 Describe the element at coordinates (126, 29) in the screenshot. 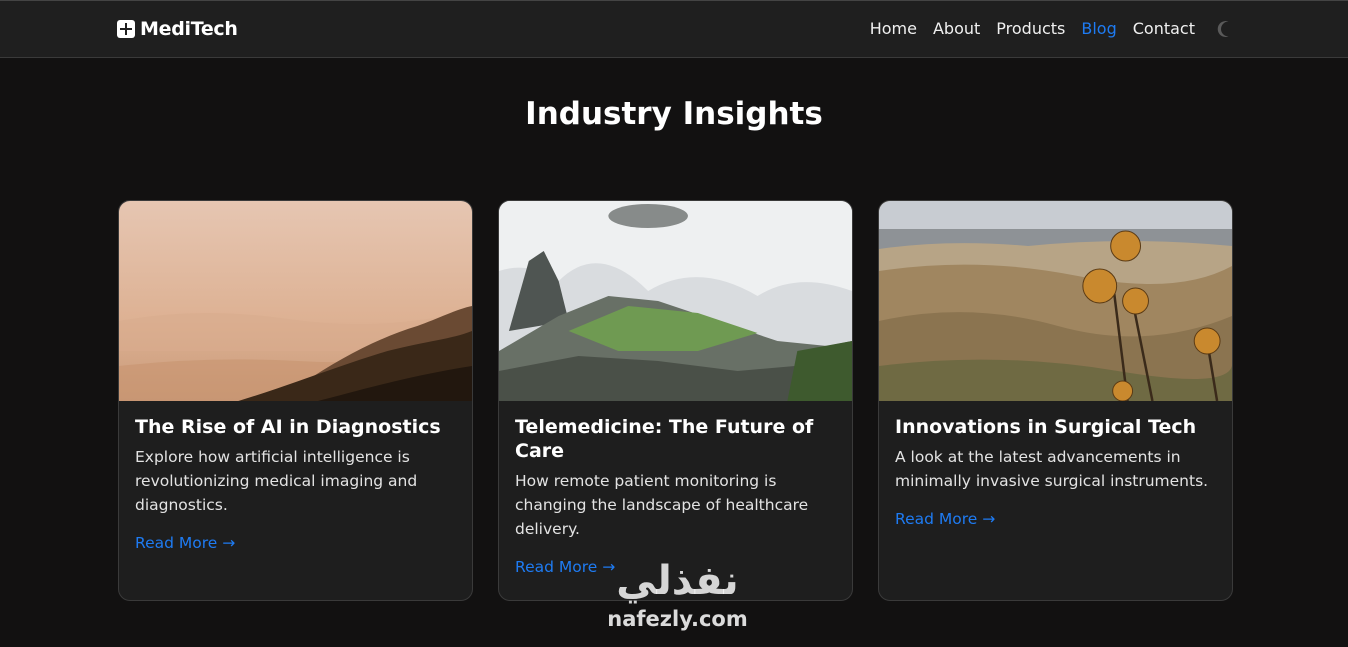

I see `medical-cross-icon` at that location.